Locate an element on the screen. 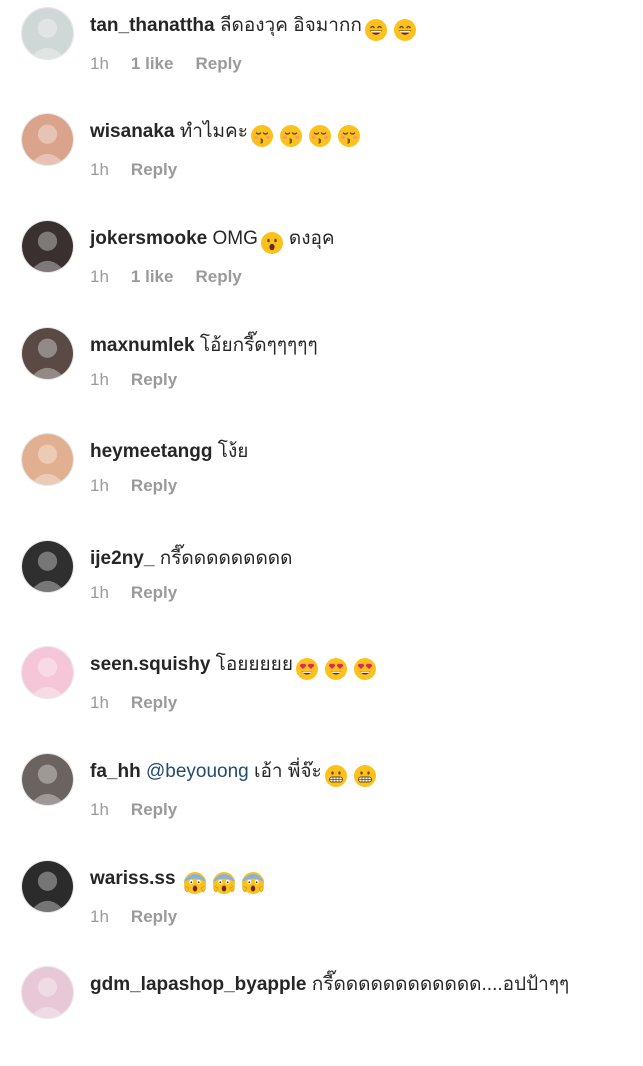 This screenshot has width=643, height=1066. comment-item: ije2ny_ กรี๊ดดดดดดดดด 1h Reply is located at coordinates (321, 590).